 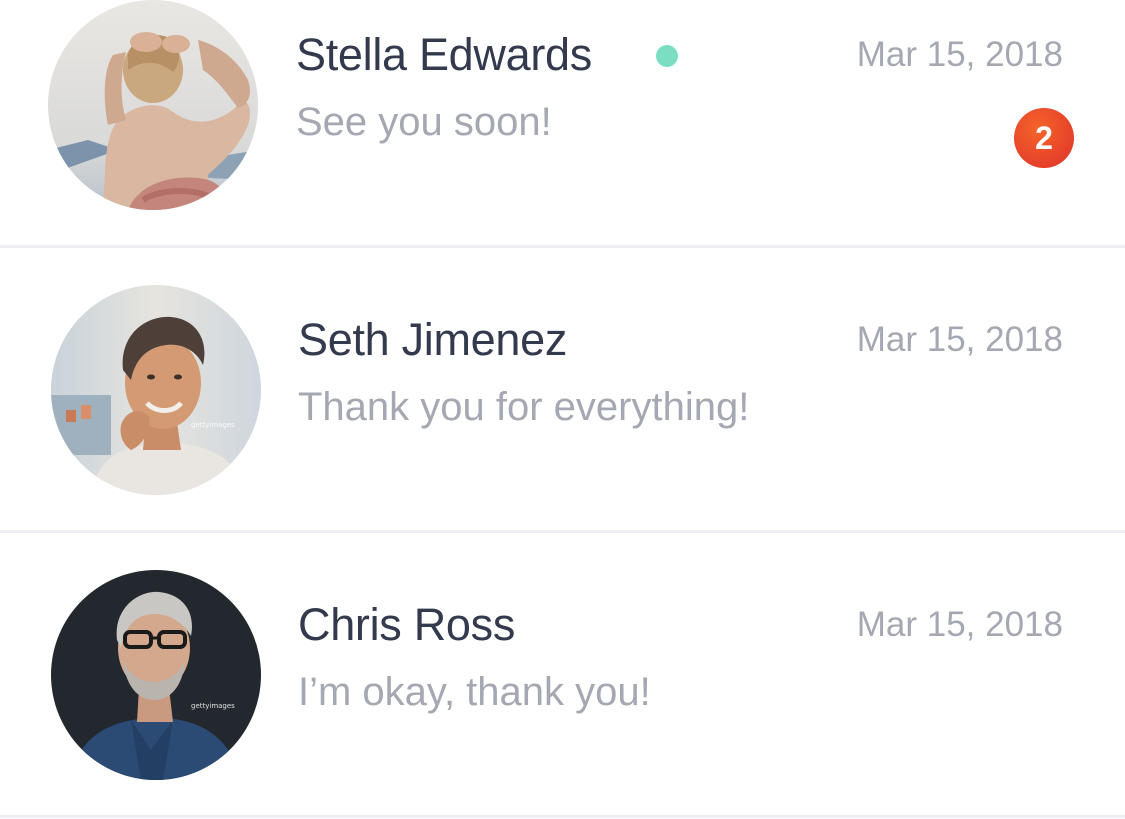 I want to click on online-status-indicator, so click(x=667, y=56).